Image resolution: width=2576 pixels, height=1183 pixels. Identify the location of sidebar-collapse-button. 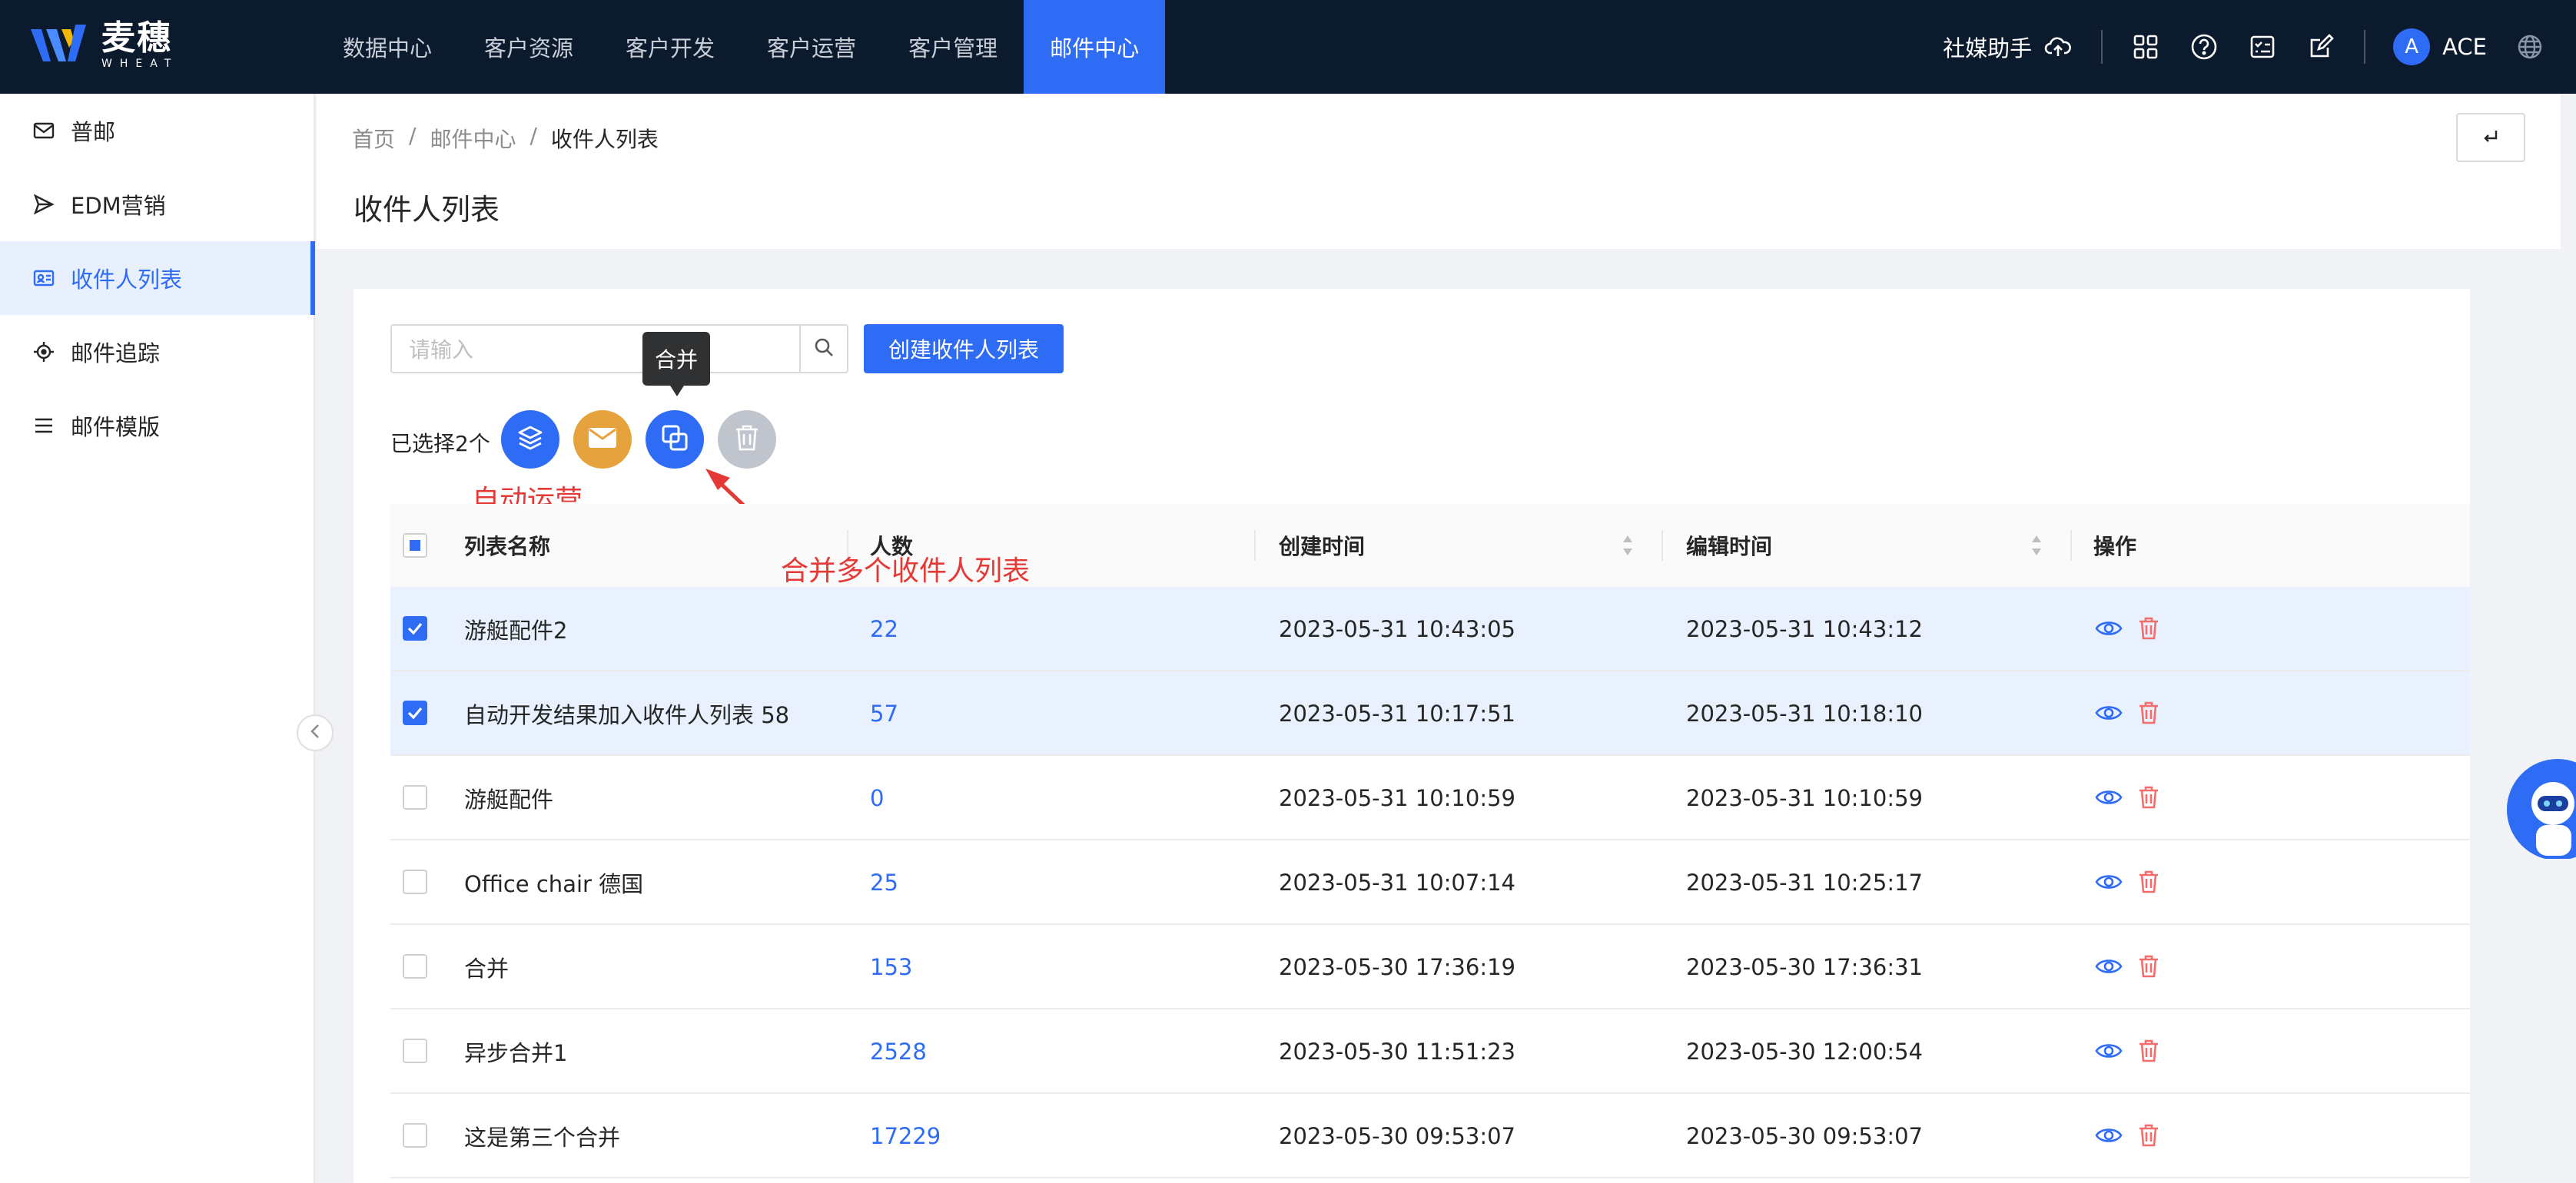
(315, 732).